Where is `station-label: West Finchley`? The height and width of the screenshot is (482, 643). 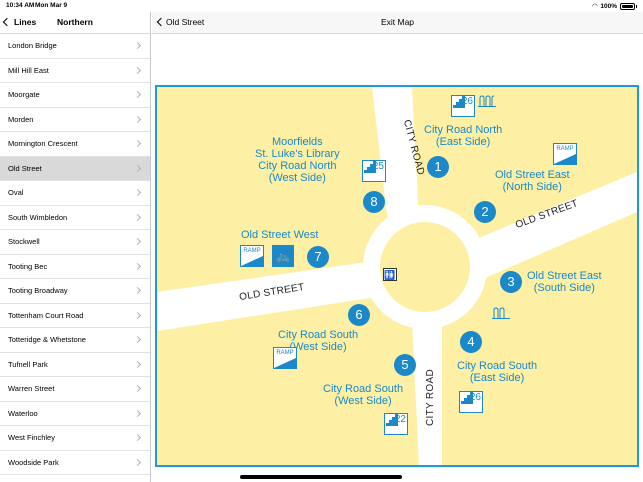 station-label: West Finchley is located at coordinates (31, 437).